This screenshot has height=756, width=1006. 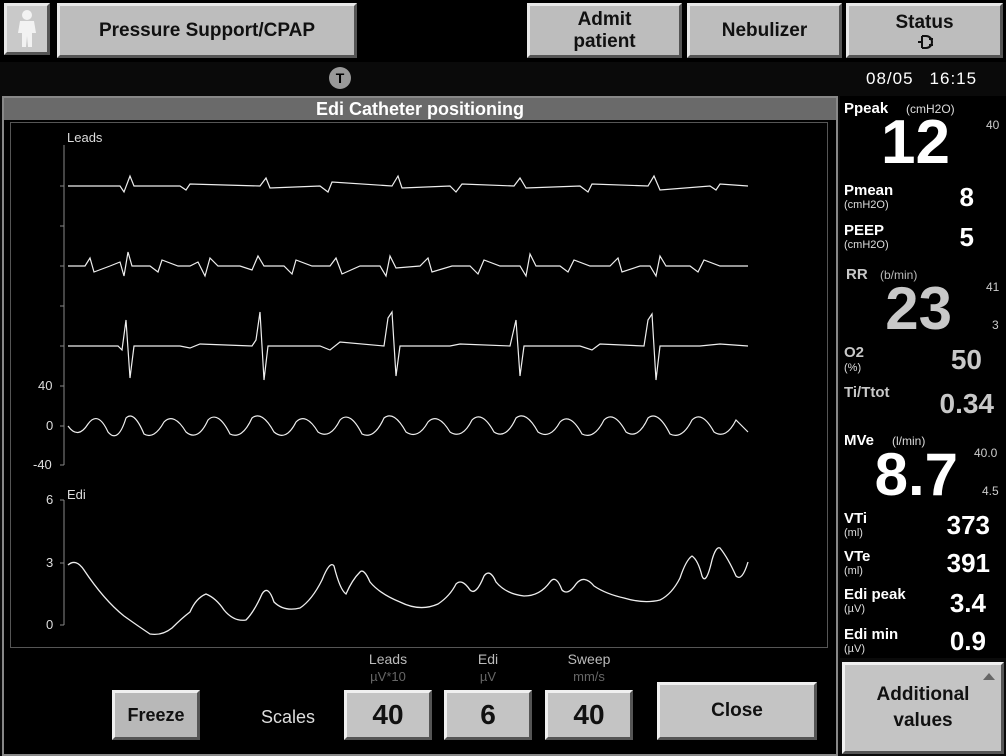 What do you see at coordinates (866, 245) in the screenshot?
I see `peep-unit: (cmH2O)` at bounding box center [866, 245].